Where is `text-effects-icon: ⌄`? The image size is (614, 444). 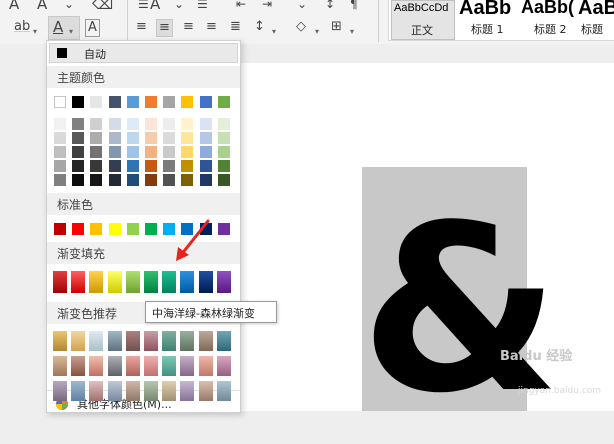
text-effects-icon: ⌄ is located at coordinates (179, 6).